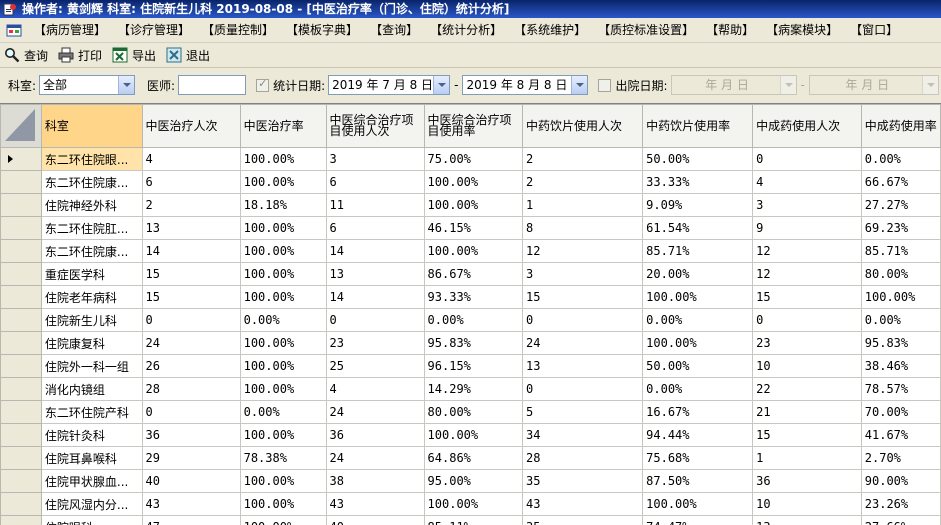  I want to click on value-cell: 69.23%, so click(900, 228).